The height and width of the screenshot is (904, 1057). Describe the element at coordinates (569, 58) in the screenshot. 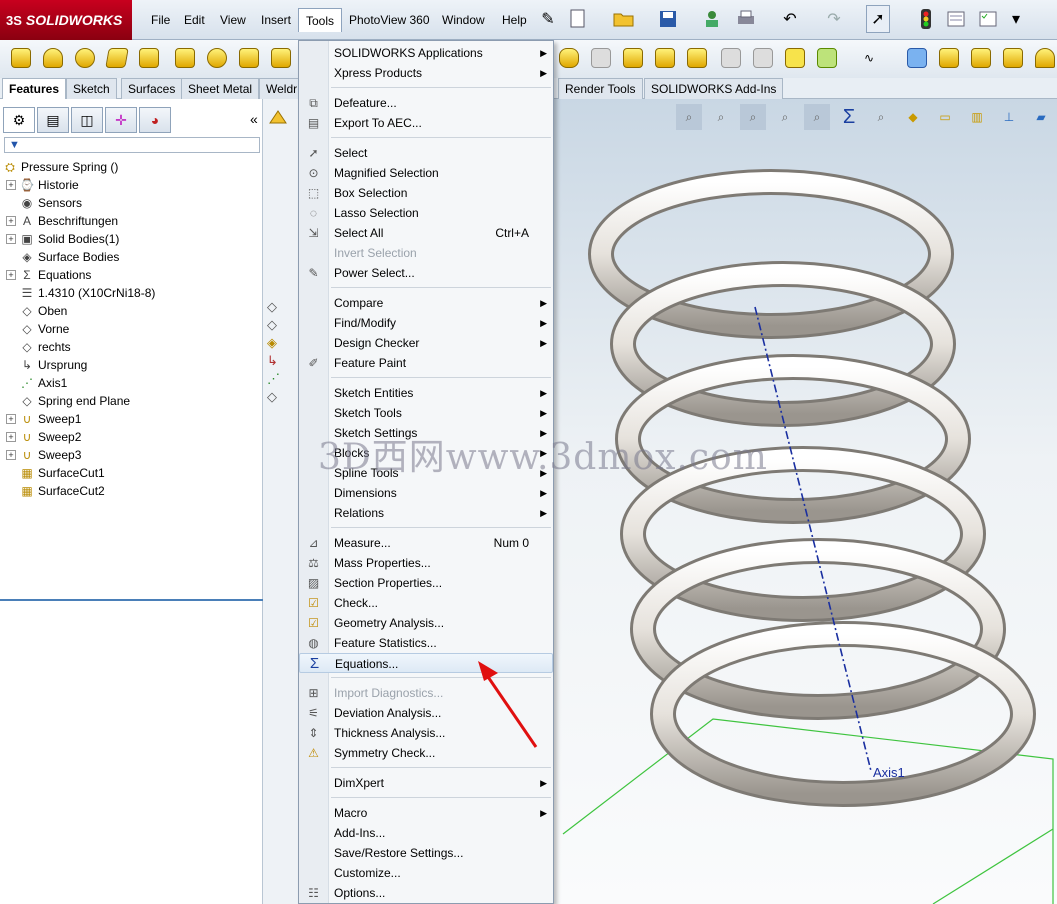

I see `cylinder-icon` at that location.